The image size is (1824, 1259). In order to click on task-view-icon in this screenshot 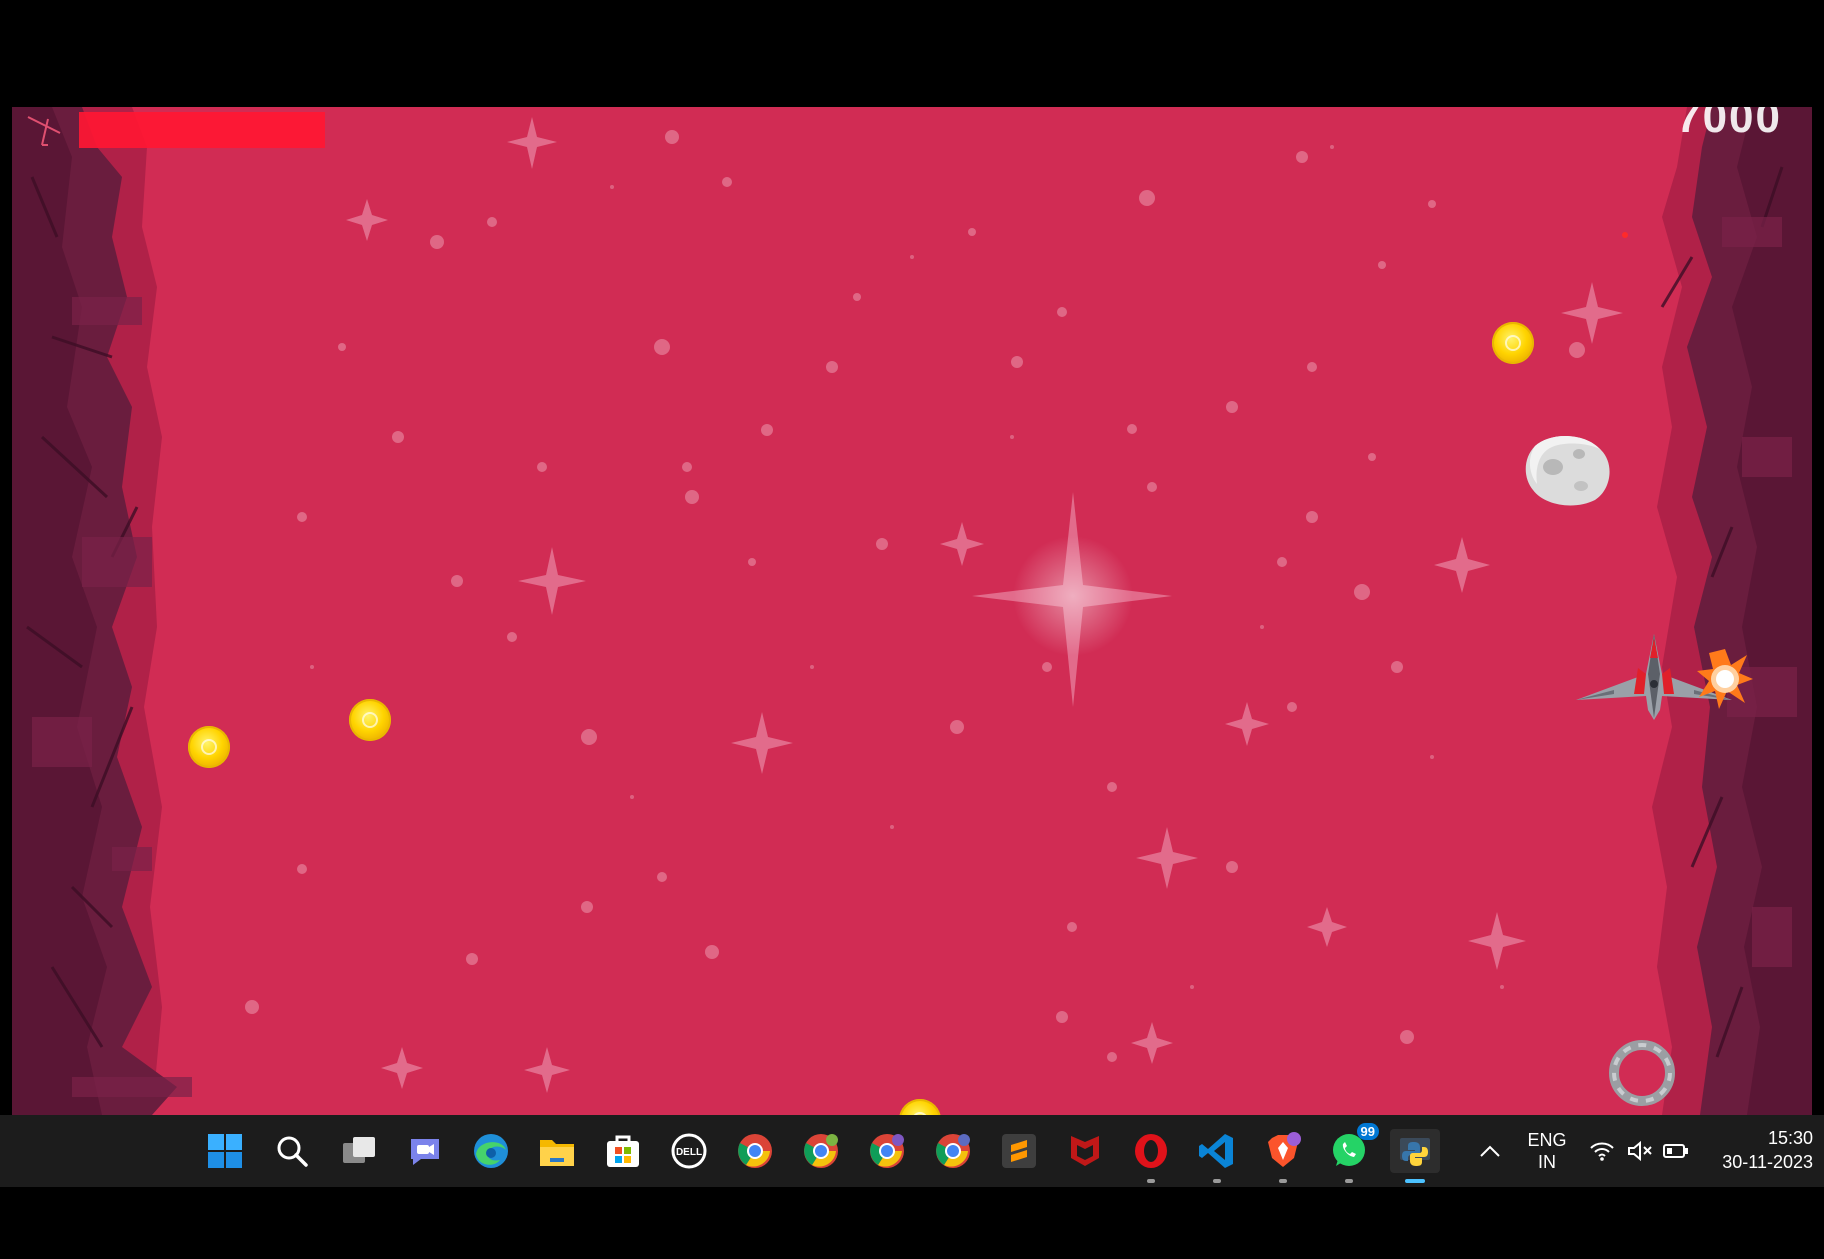, I will do `click(359, 1151)`.